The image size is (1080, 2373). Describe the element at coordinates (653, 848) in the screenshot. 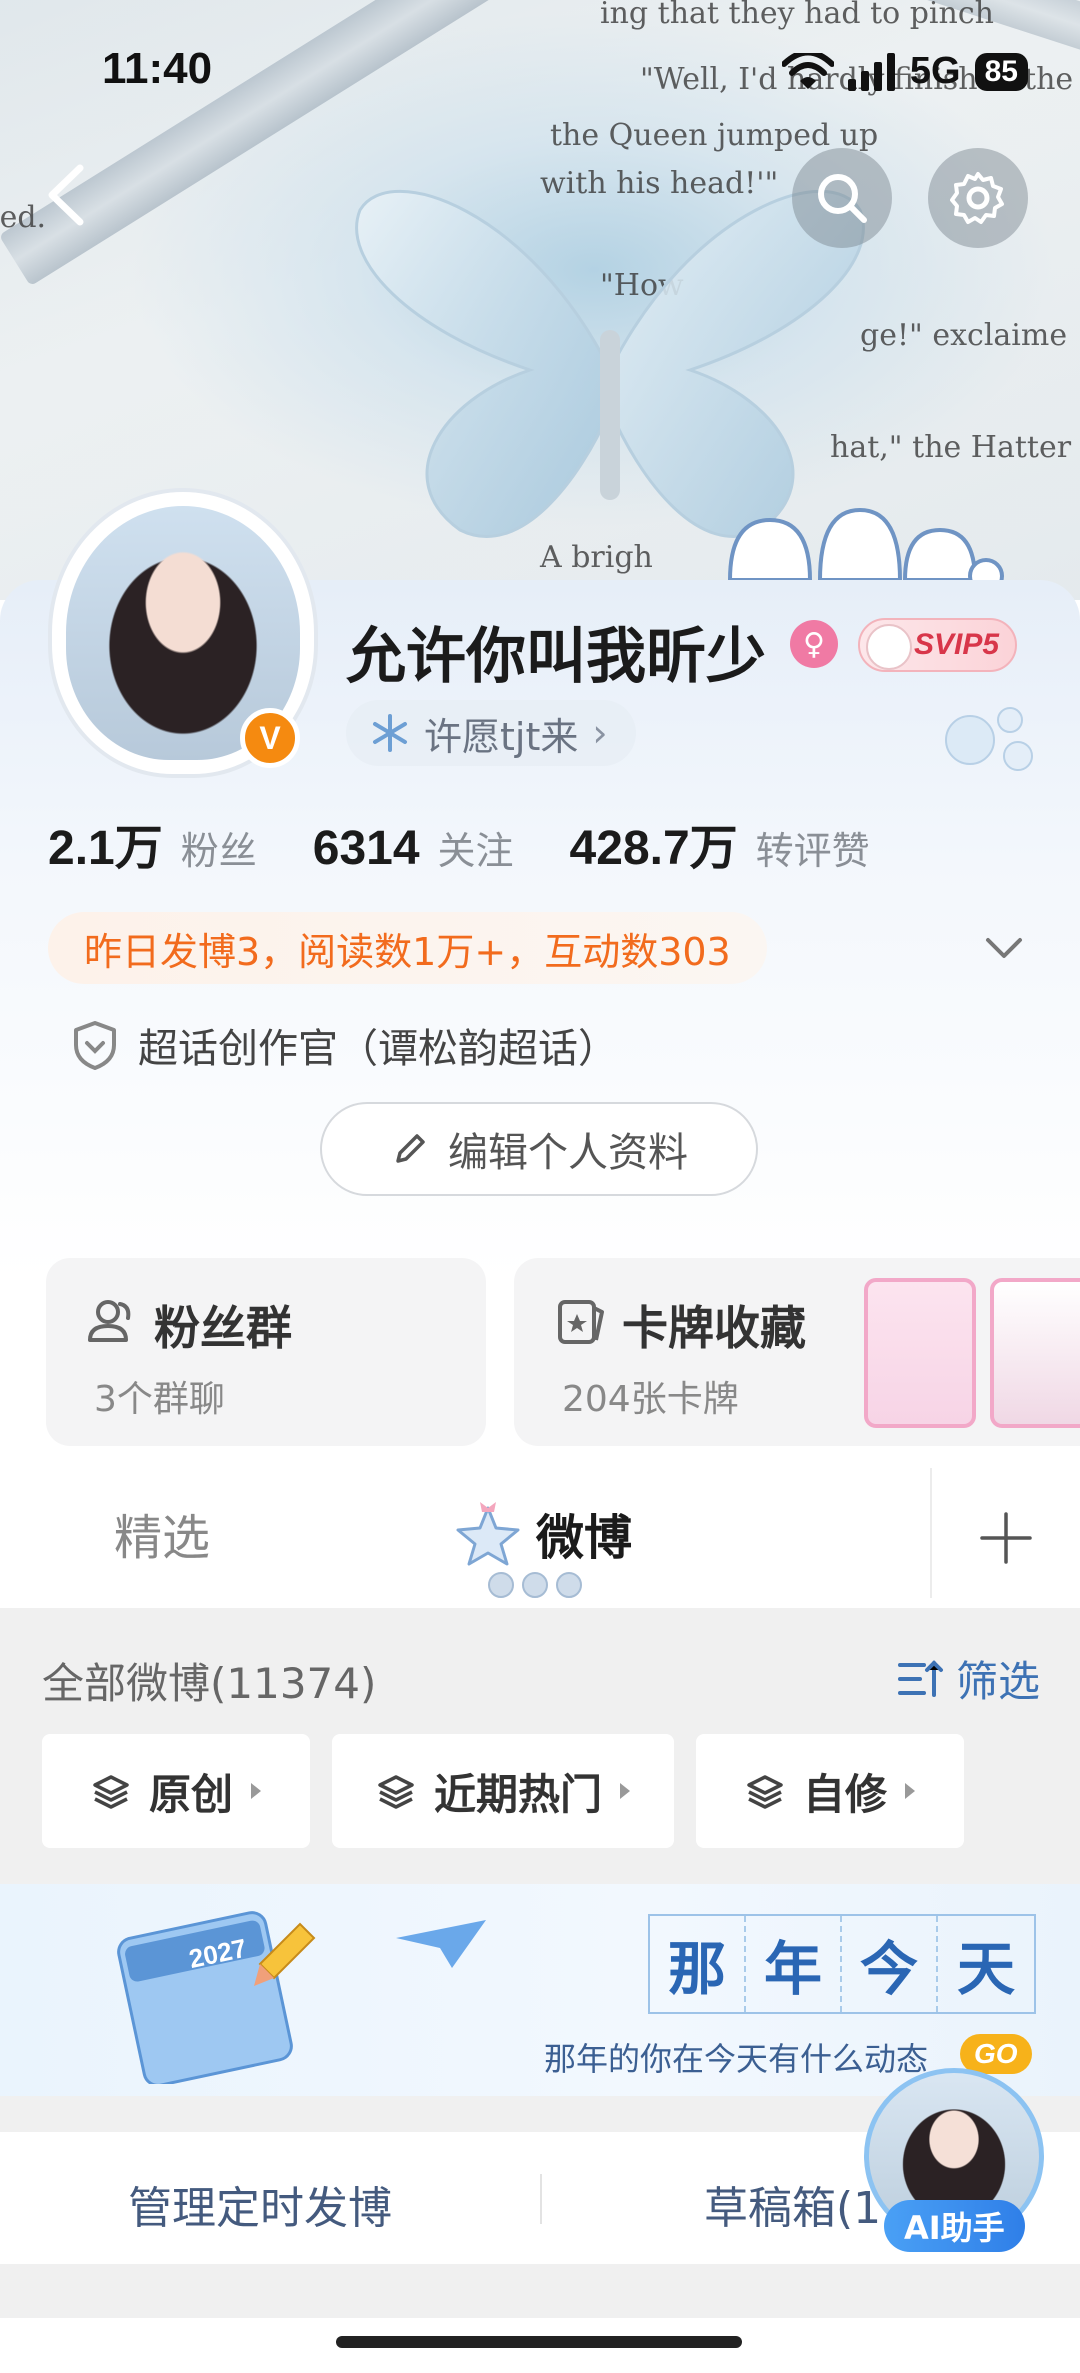

I see `stat-value: 428.7万` at that location.